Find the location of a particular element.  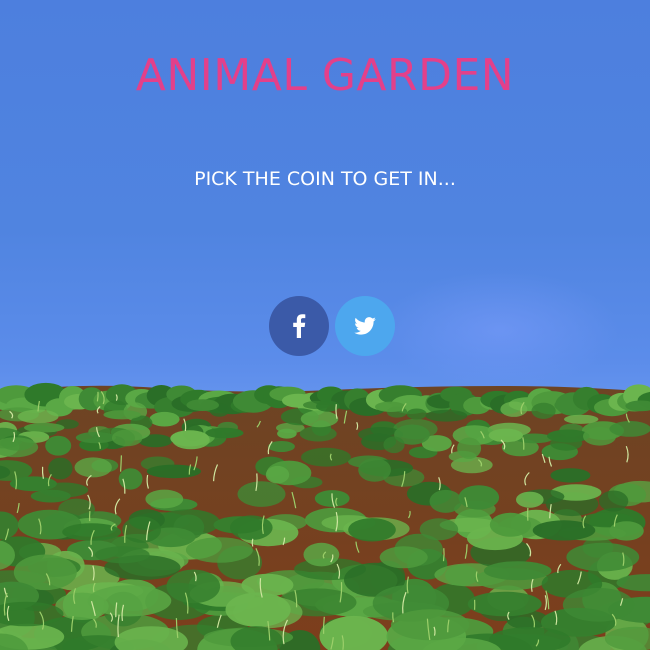

page-title: ANIMAL GARDEN is located at coordinates (325, 75).